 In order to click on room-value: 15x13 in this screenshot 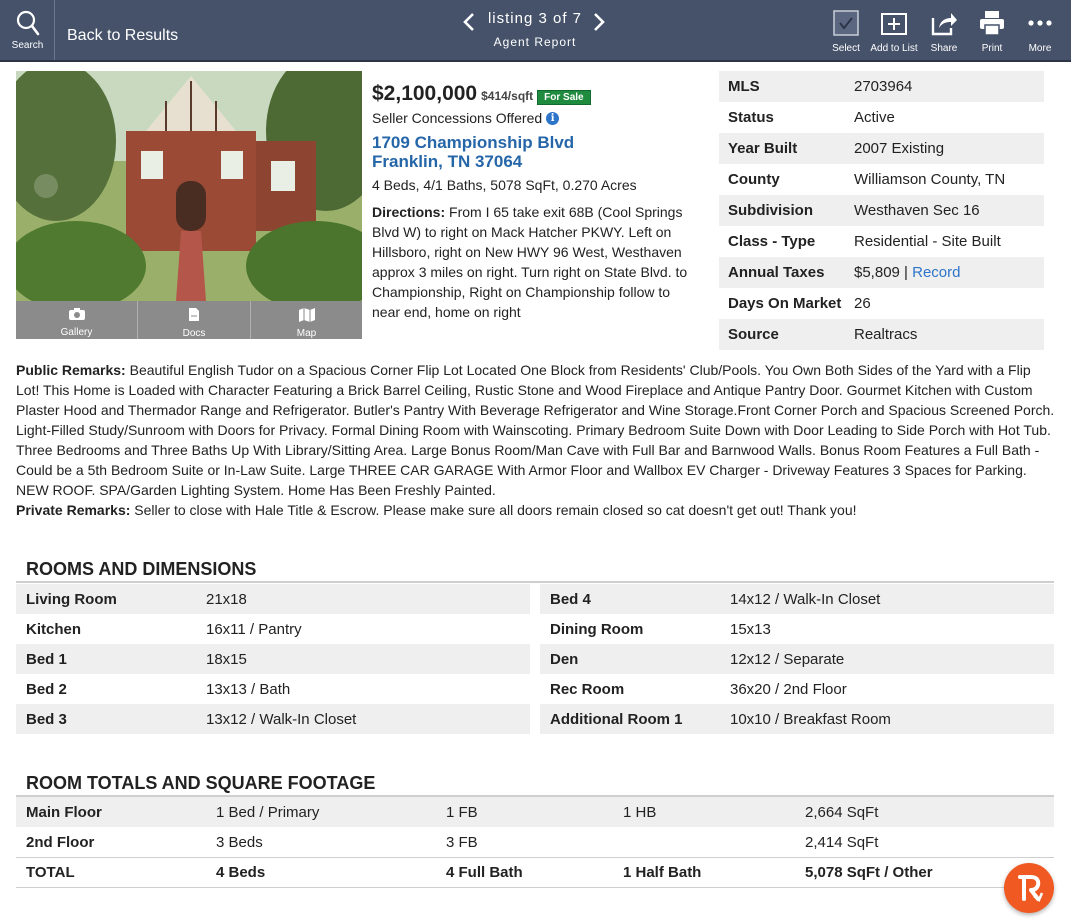, I will do `click(750, 629)`.